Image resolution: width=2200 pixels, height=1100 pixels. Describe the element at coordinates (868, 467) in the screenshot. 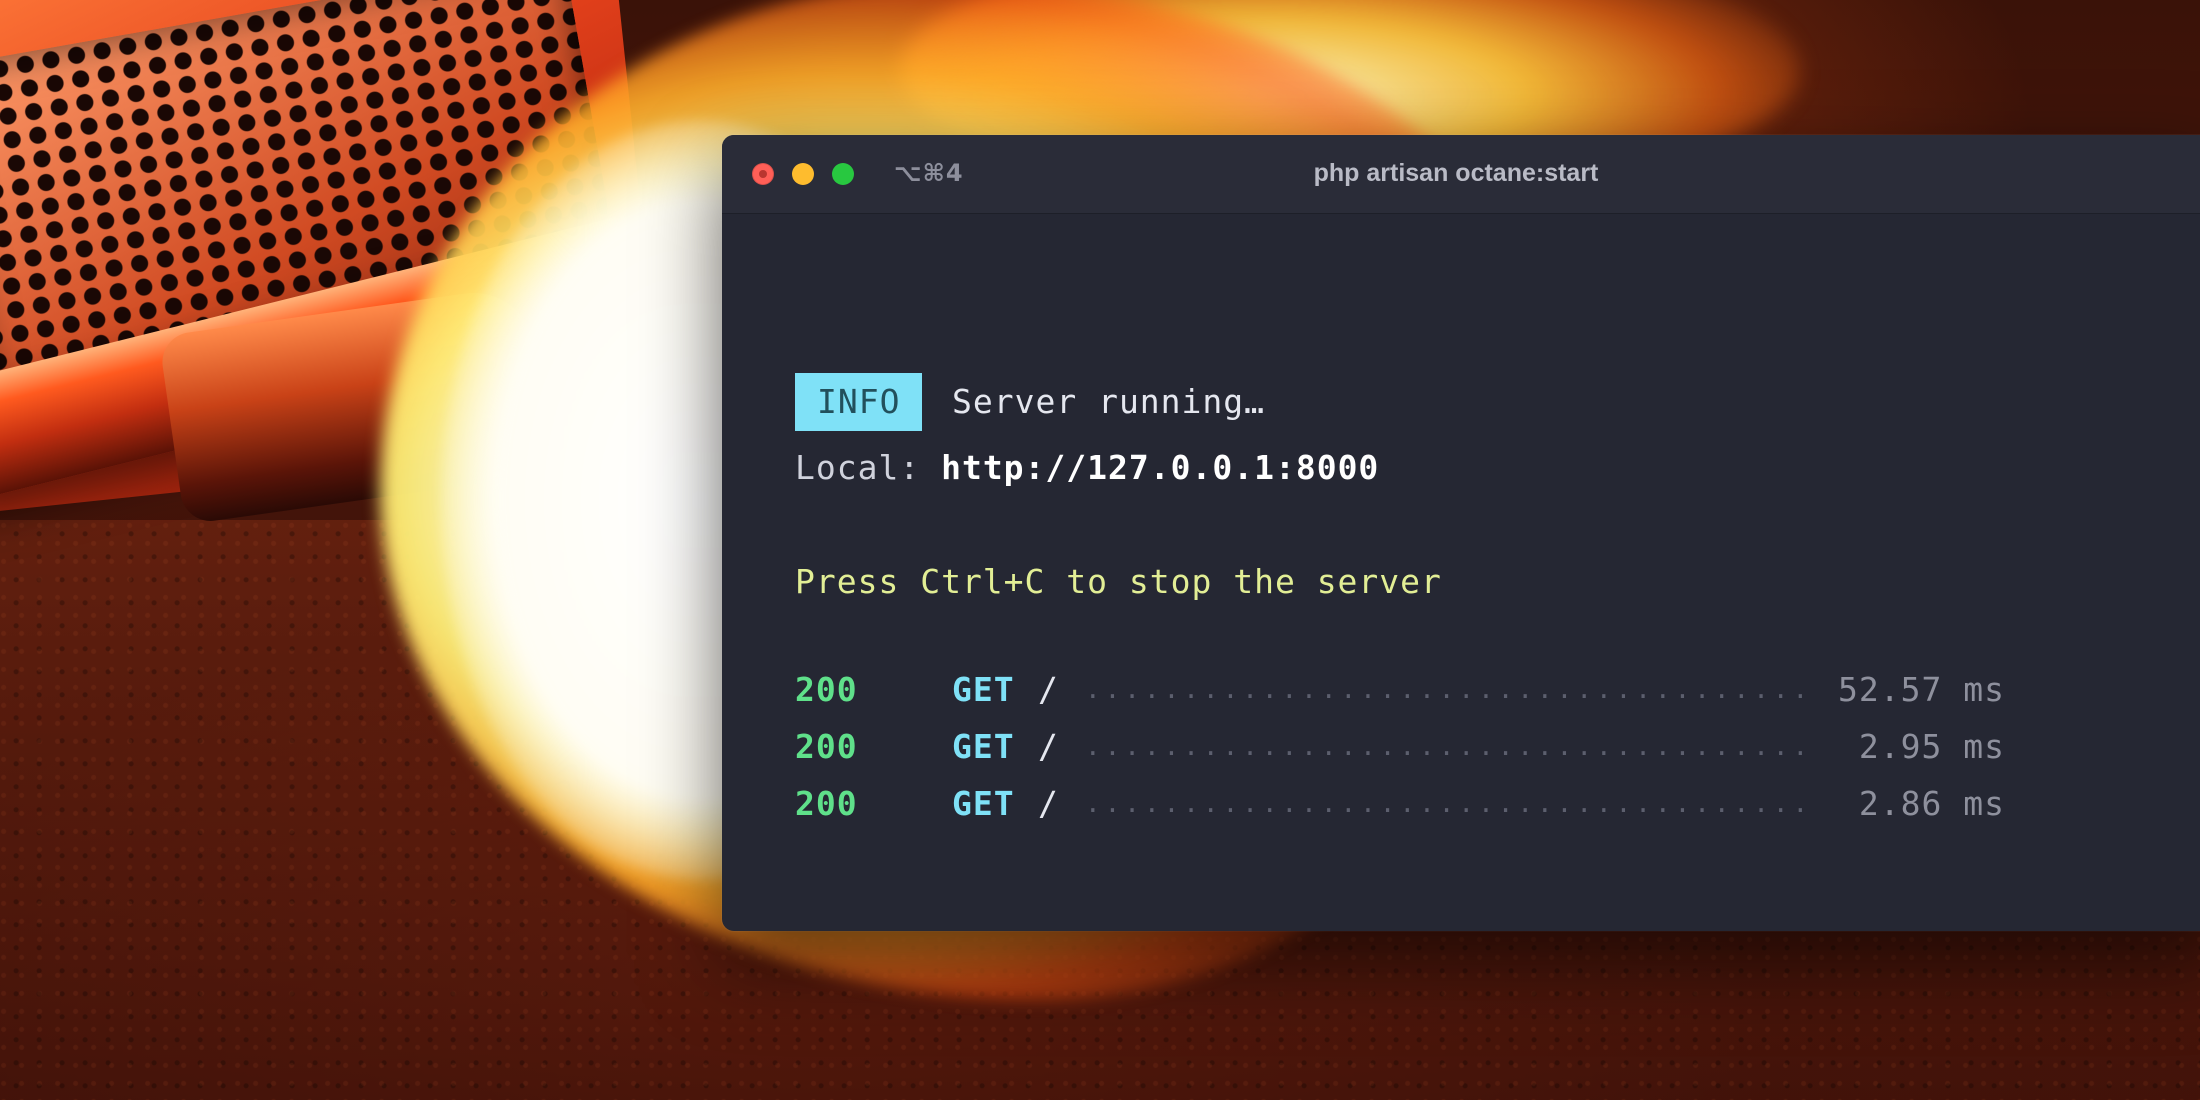

I see `local-label: Local:` at that location.